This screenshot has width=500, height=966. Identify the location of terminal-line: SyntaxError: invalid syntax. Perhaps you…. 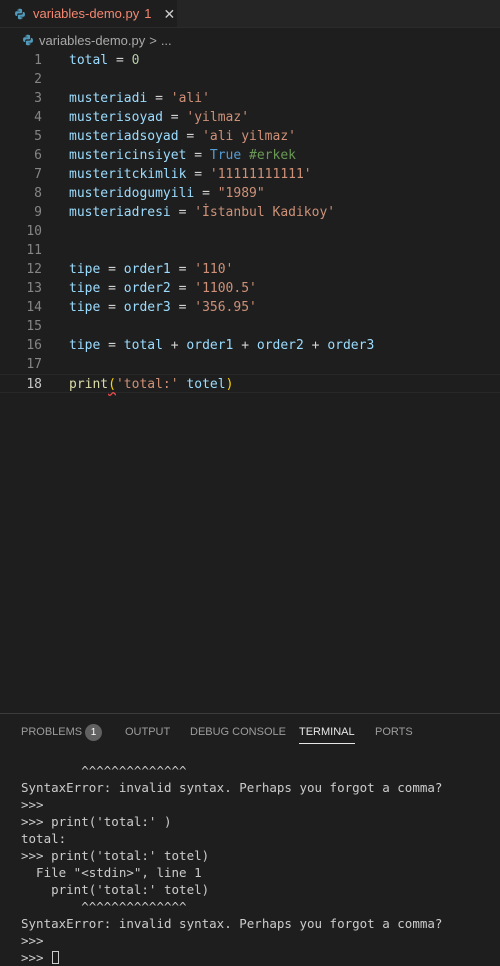
(232, 787).